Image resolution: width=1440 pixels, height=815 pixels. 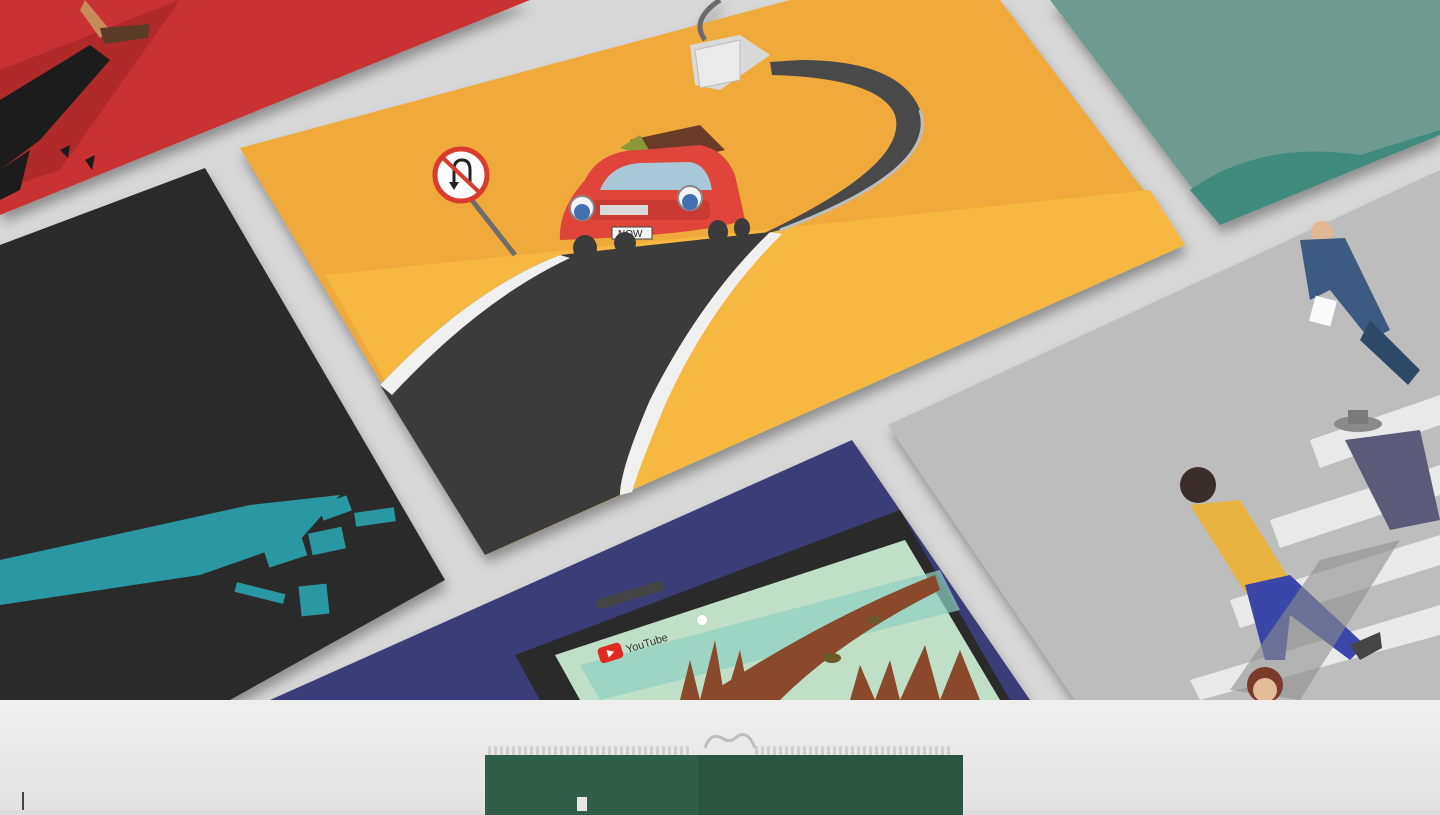 I want to click on pin-mark, so click(x=23, y=801).